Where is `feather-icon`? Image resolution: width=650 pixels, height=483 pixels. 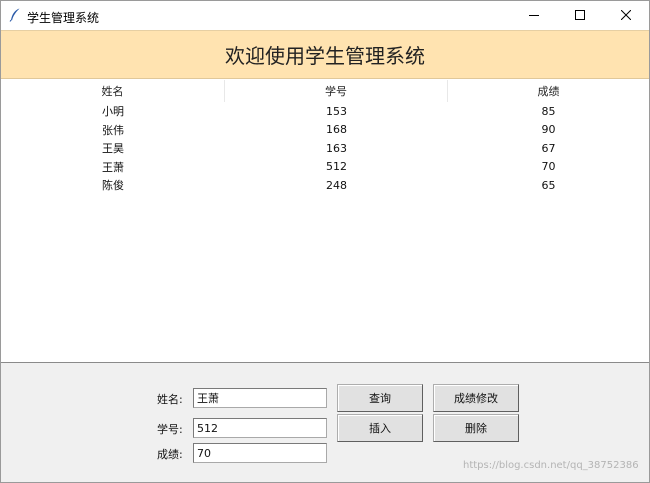 feather-icon is located at coordinates (15, 15).